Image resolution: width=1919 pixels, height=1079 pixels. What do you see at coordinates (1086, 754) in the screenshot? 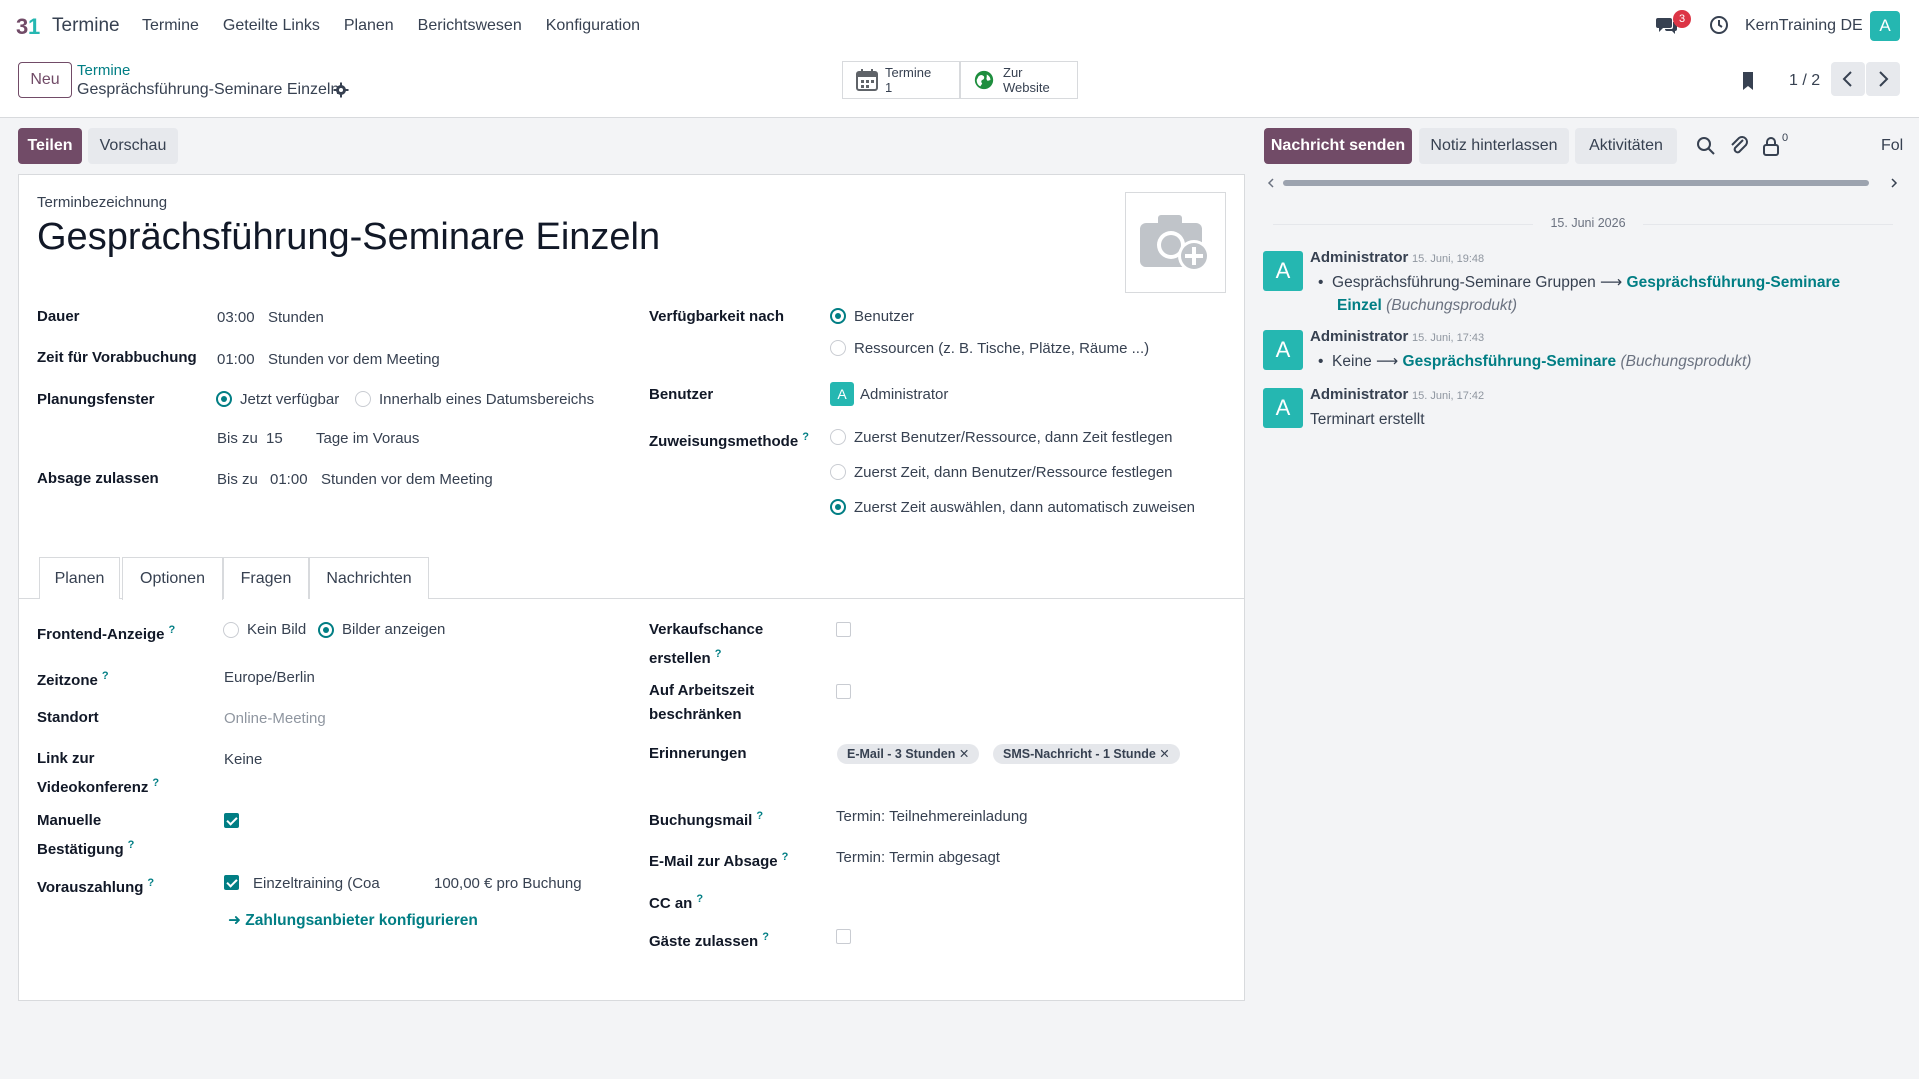
I see `reminder-tag: SMS-Nachricht - 1 Stunde ✕` at bounding box center [1086, 754].